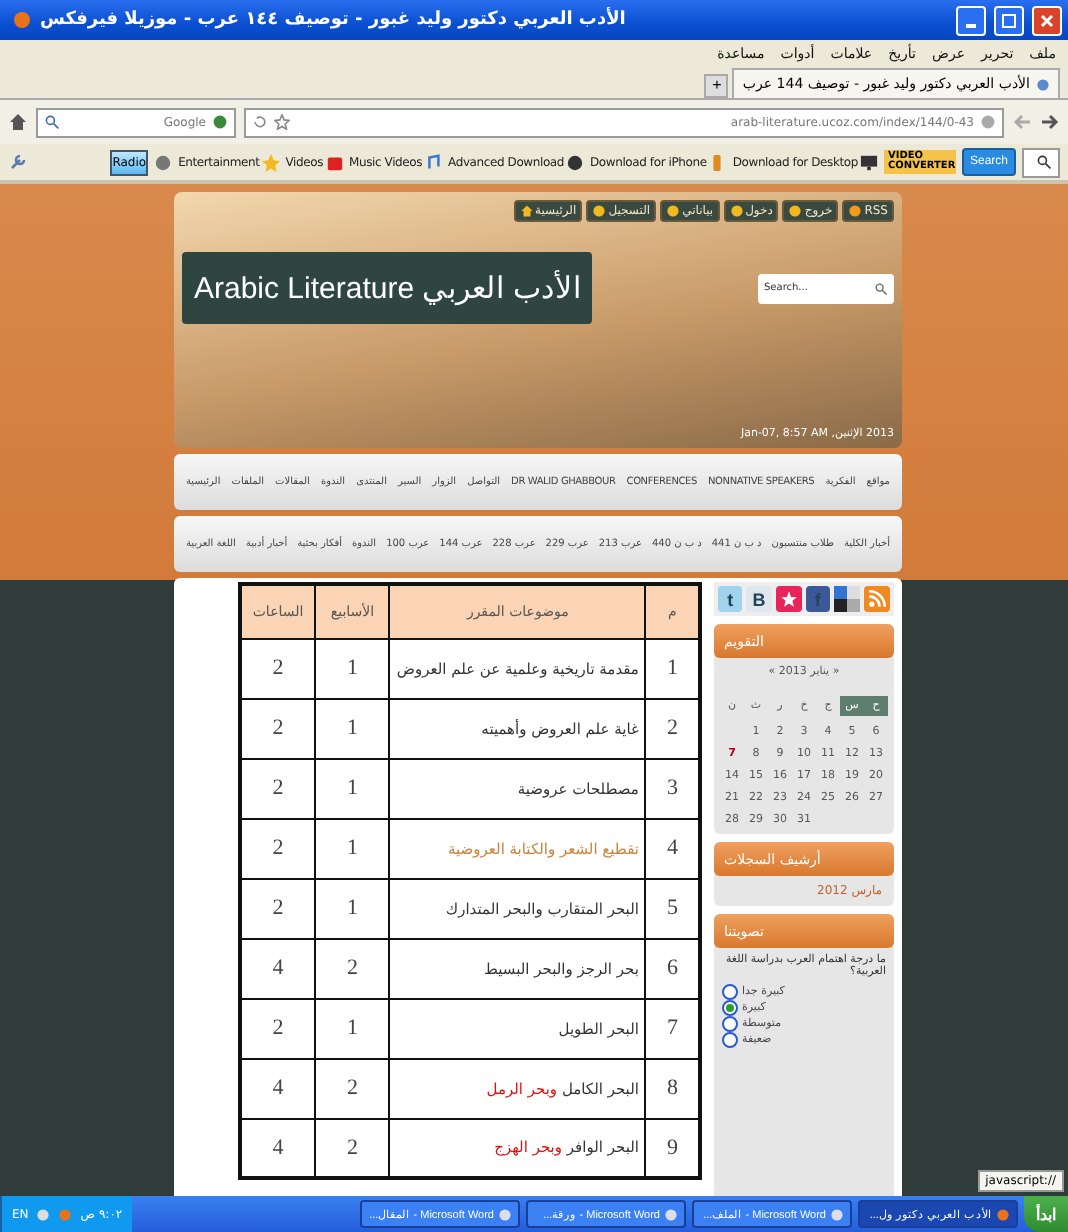 This screenshot has height=1232, width=1068. Describe the element at coordinates (575, 162) in the screenshot. I see `coin-icon` at that location.